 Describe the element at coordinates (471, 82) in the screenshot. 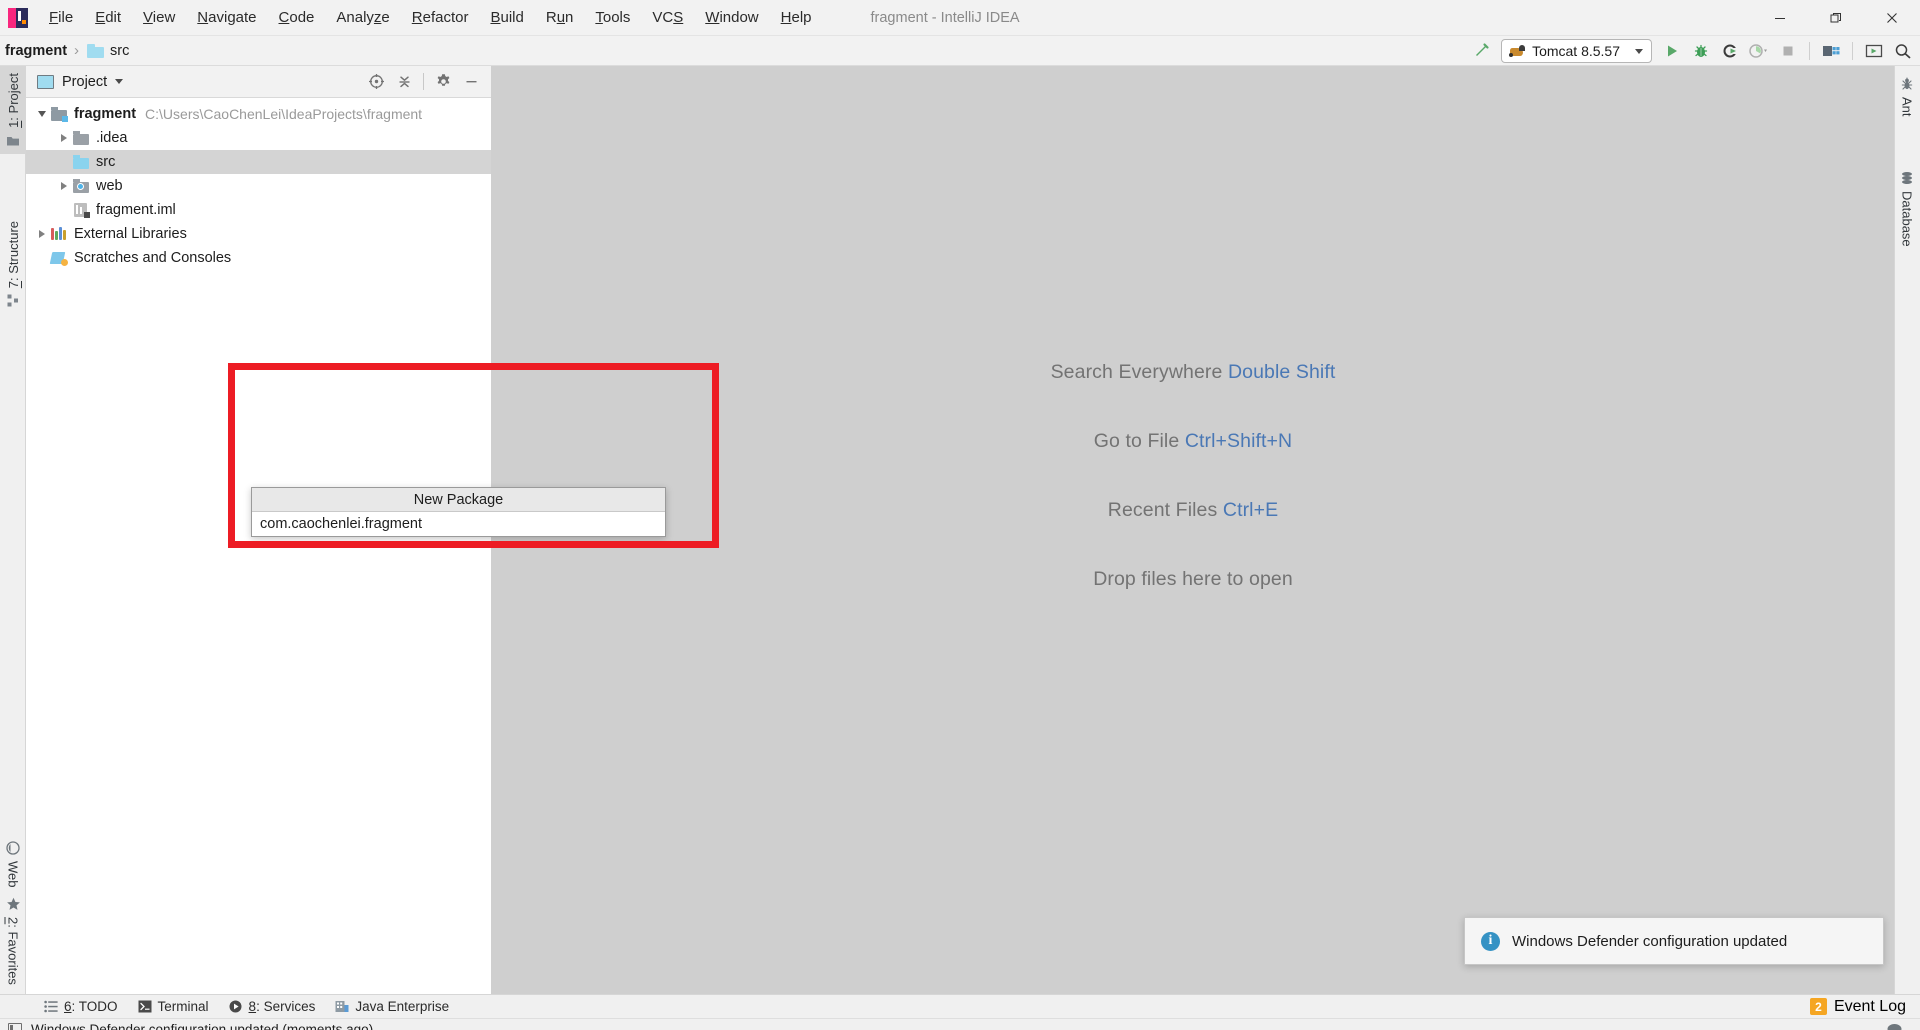

I see `hide-panel-button` at that location.